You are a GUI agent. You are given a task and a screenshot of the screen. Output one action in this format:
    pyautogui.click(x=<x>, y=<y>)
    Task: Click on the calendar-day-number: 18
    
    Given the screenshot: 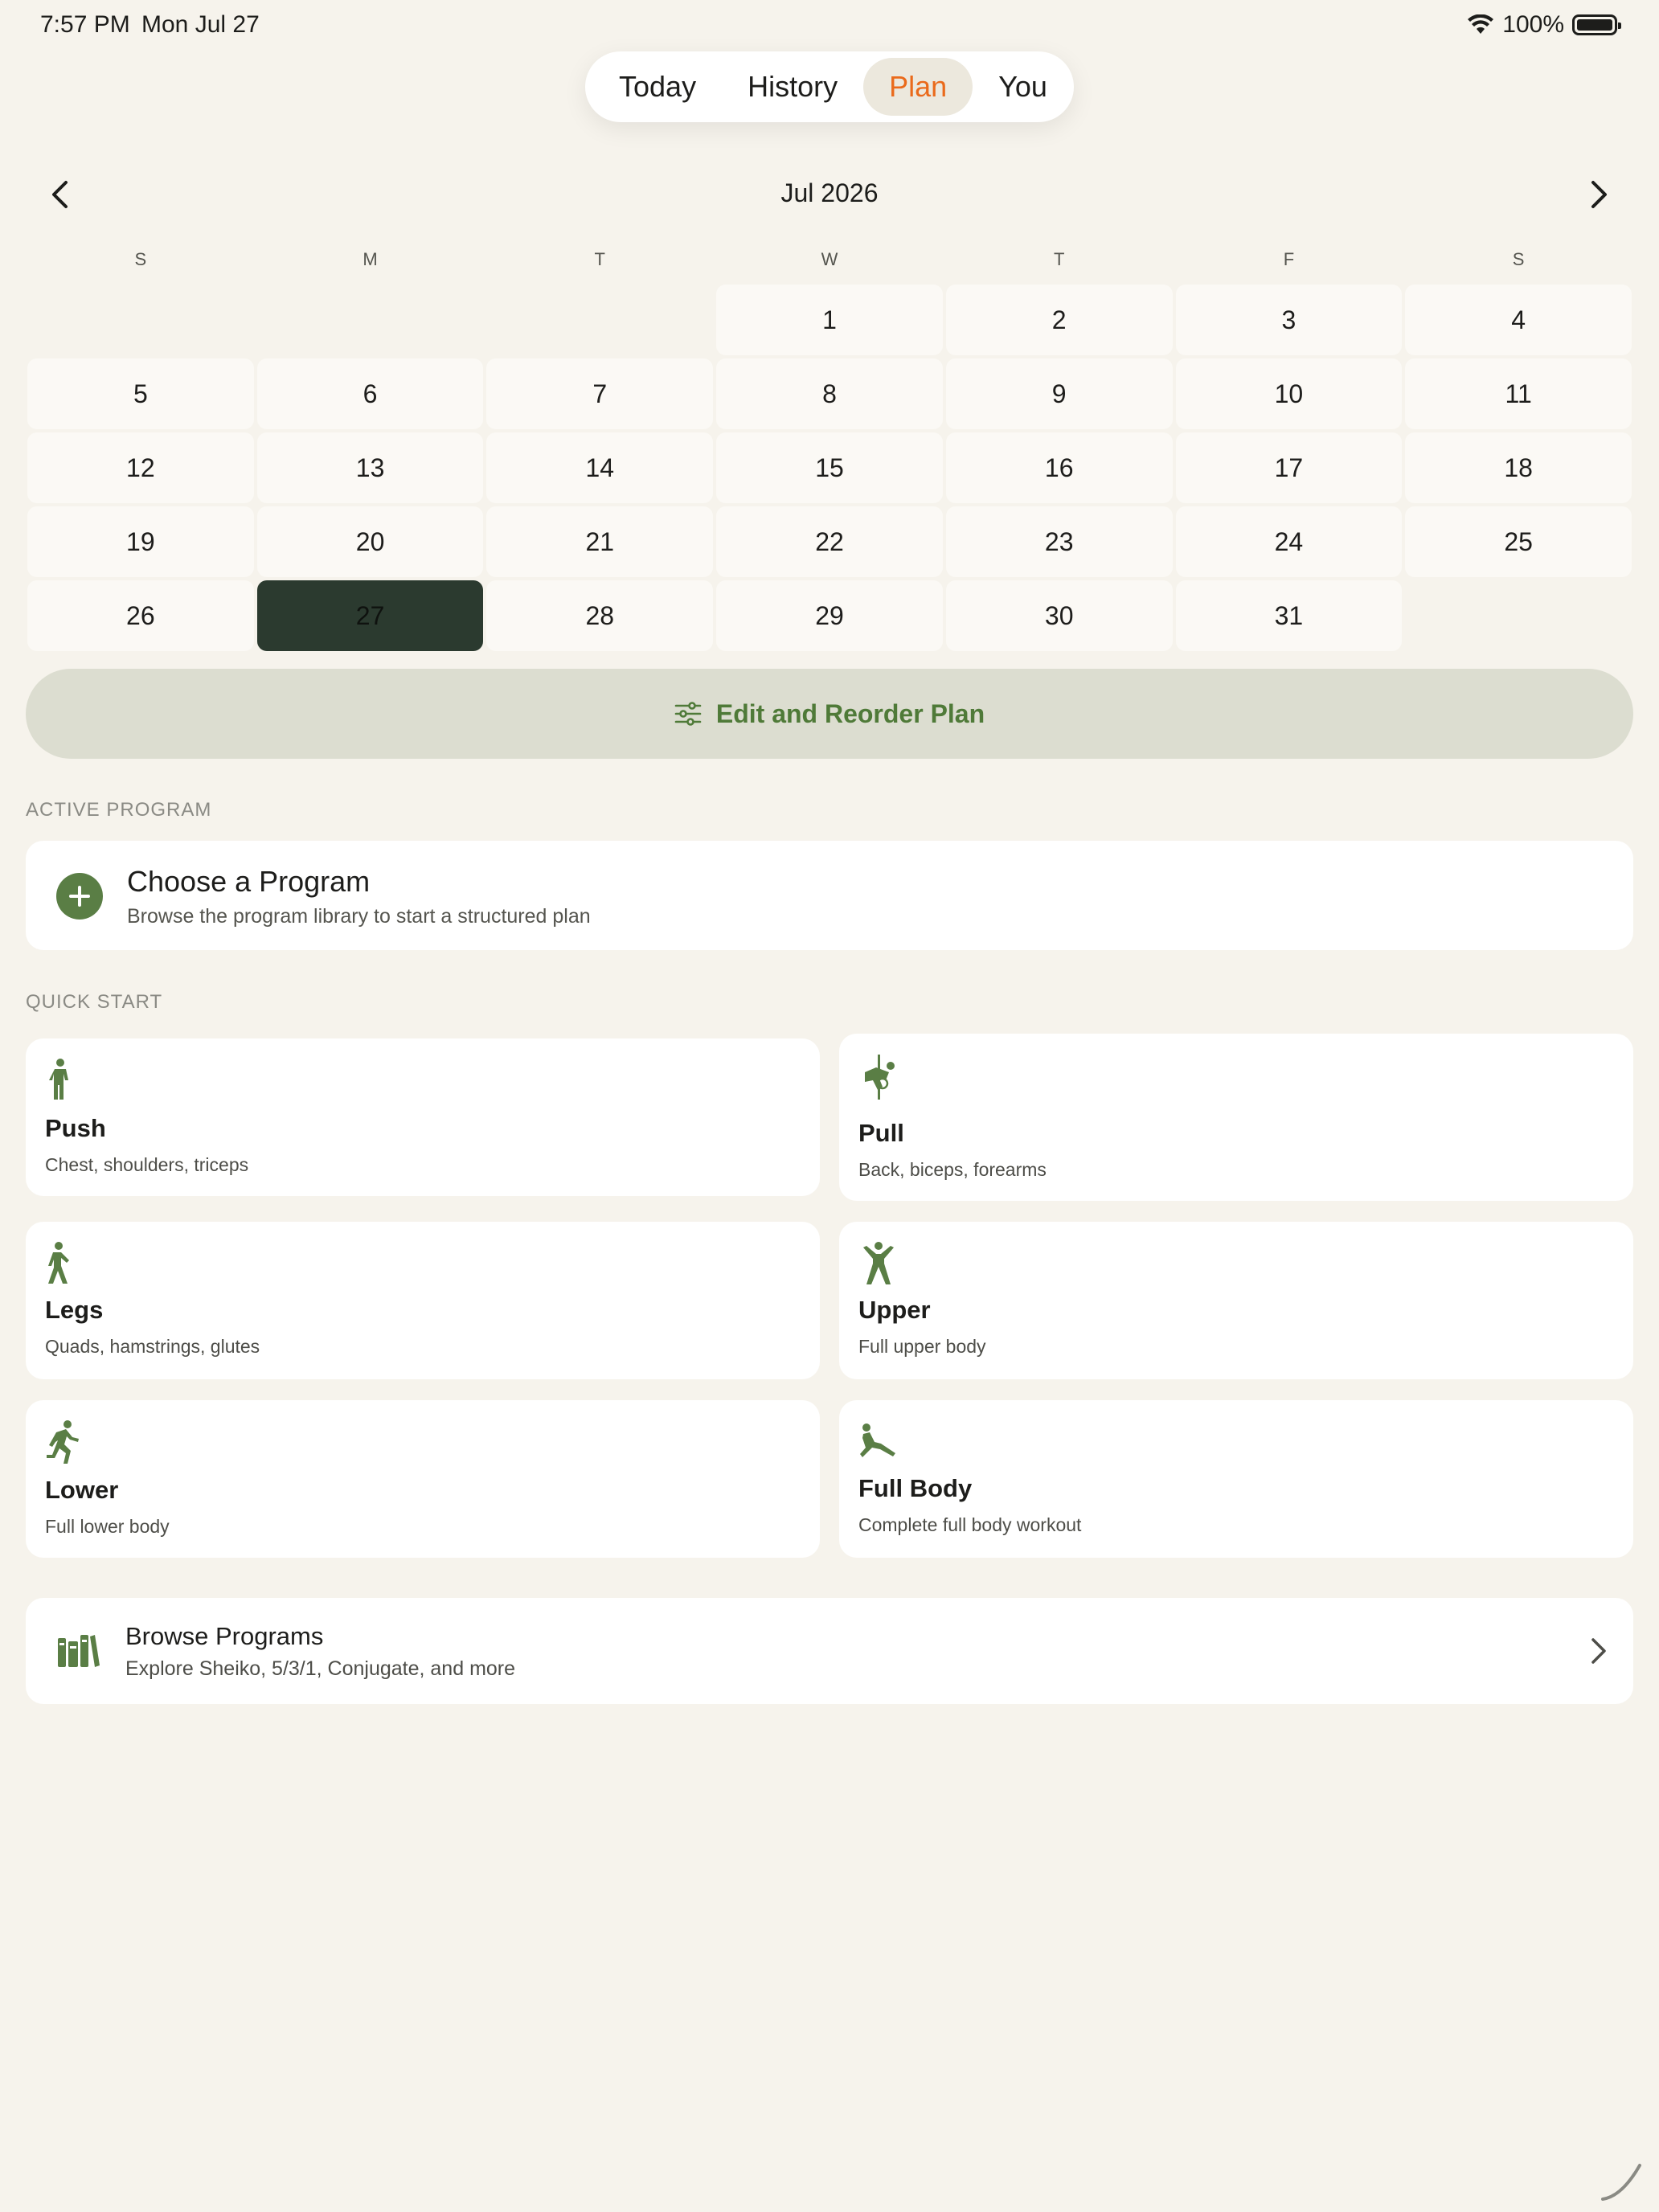 What is the action you would take?
    pyautogui.click(x=1518, y=467)
    